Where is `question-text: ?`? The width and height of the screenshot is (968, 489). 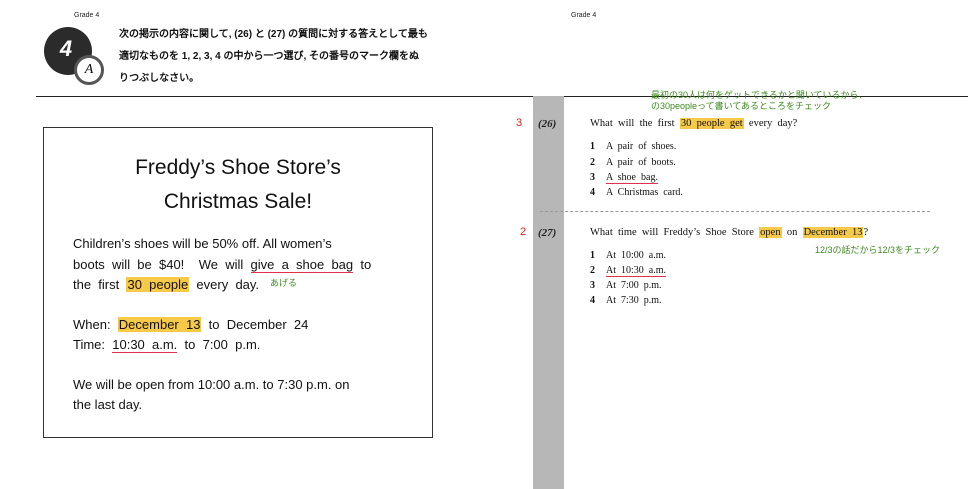 question-text: ? is located at coordinates (866, 232).